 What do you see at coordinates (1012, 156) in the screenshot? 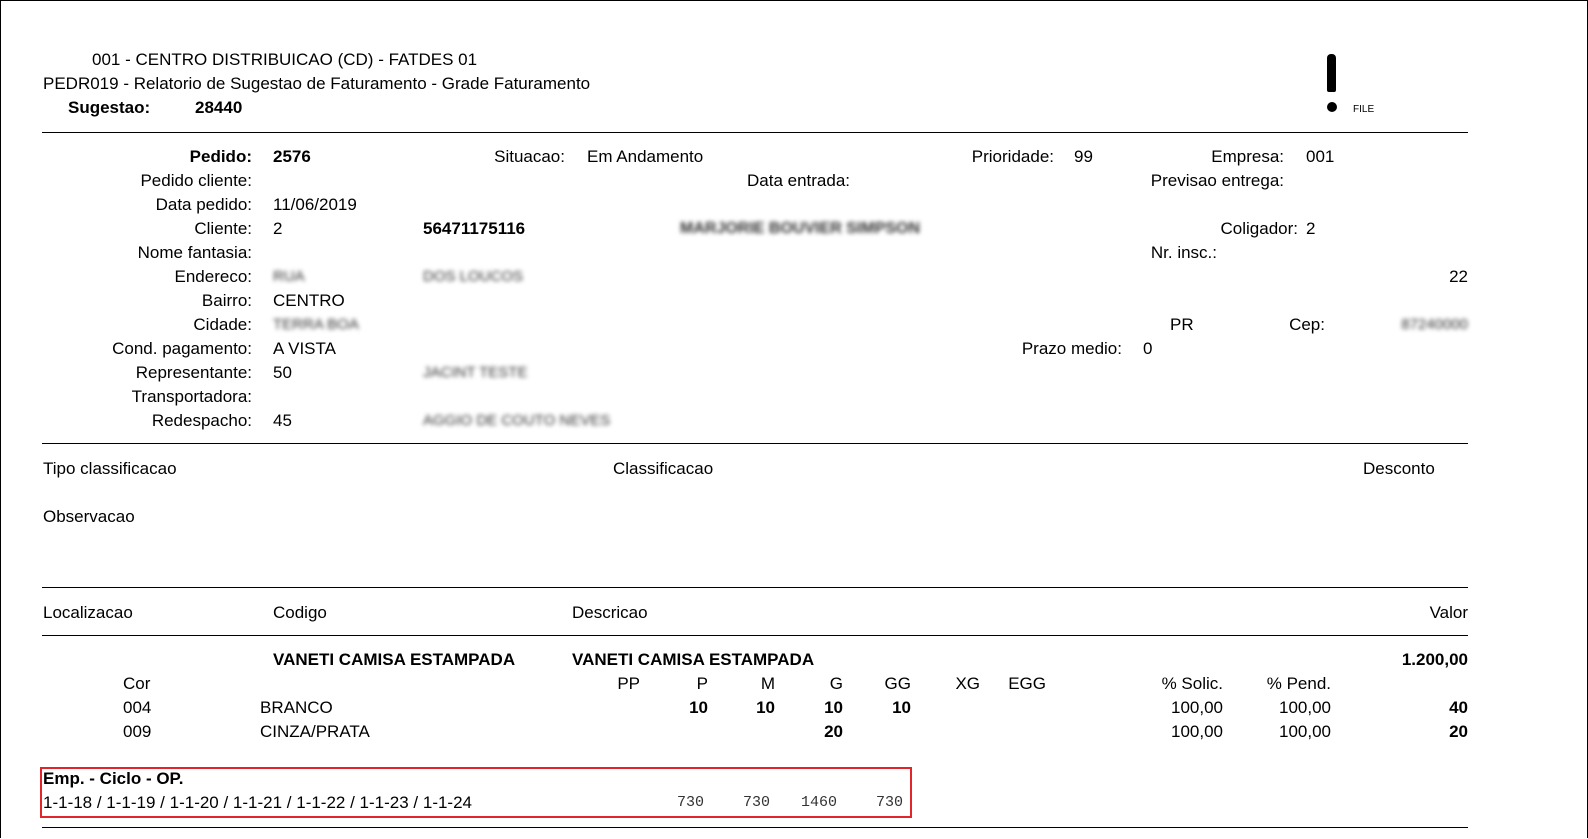
I see `prioridade-label: Prioridade:` at bounding box center [1012, 156].